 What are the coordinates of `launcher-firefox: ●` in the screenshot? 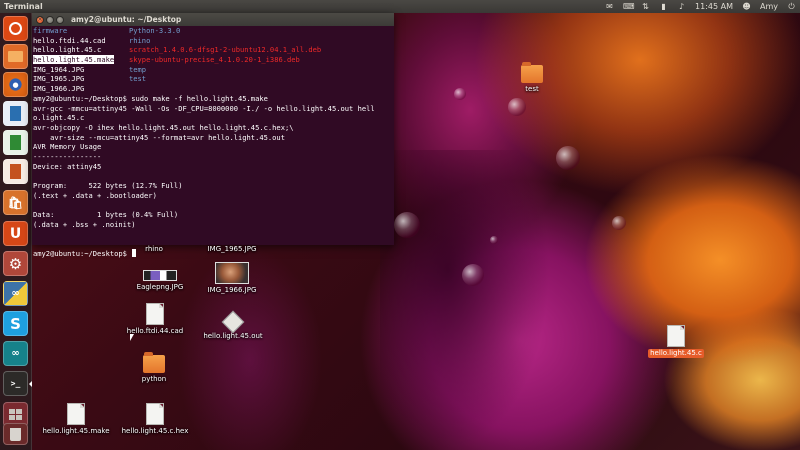 It's located at (15, 84).